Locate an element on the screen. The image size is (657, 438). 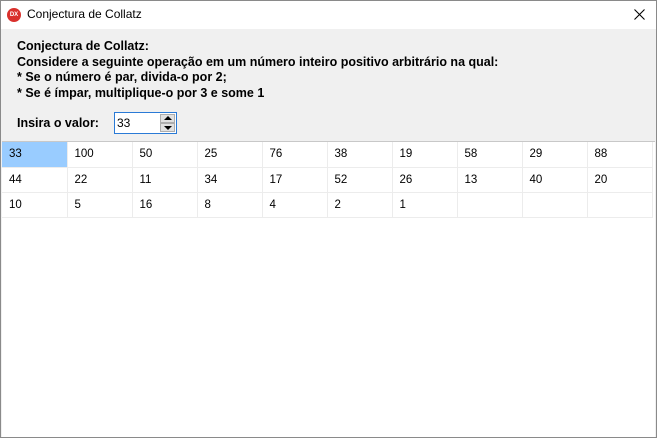
grid-cell: 29 is located at coordinates (555, 155).